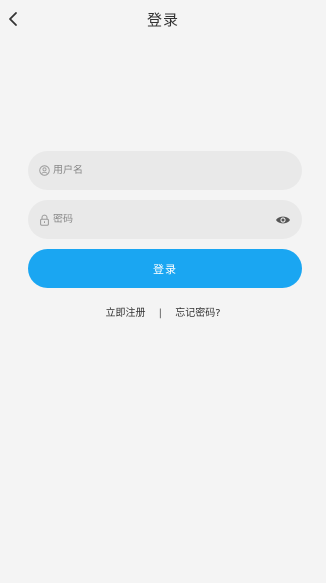 This screenshot has width=326, height=583. I want to click on auth-links: 立即注册 | 忘记密码?, so click(163, 311).